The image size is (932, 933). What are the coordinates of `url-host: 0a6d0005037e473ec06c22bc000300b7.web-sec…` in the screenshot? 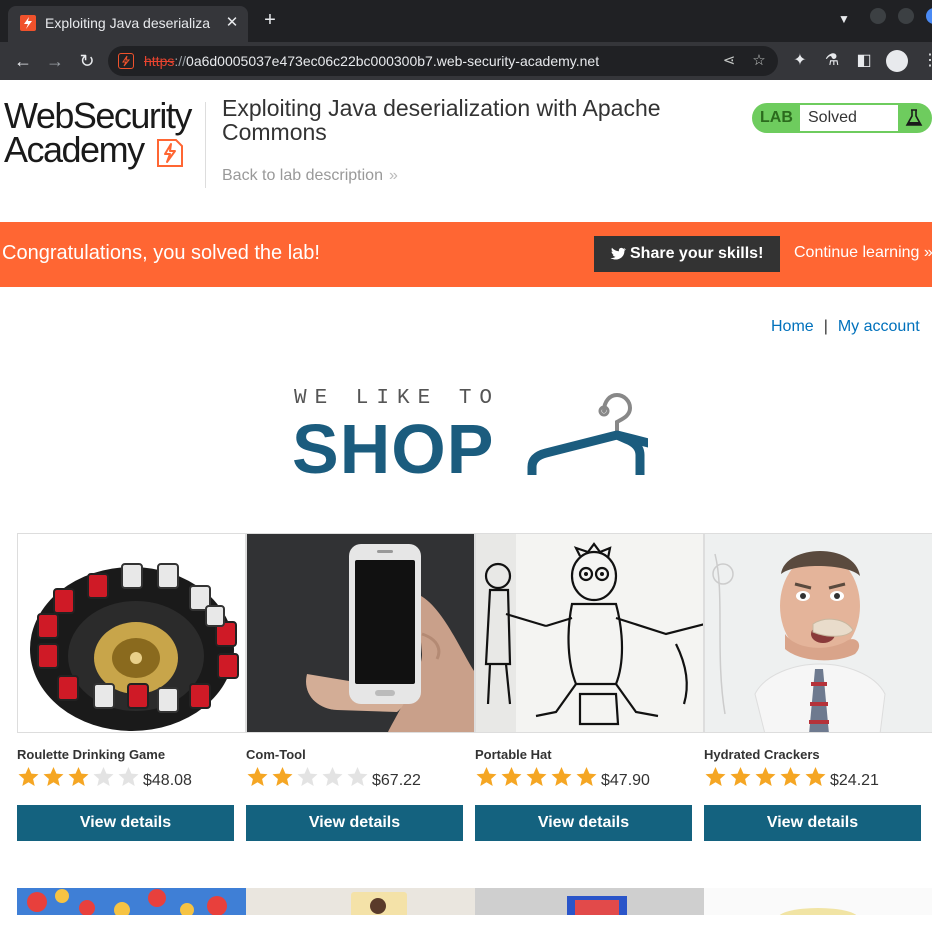 It's located at (393, 61).